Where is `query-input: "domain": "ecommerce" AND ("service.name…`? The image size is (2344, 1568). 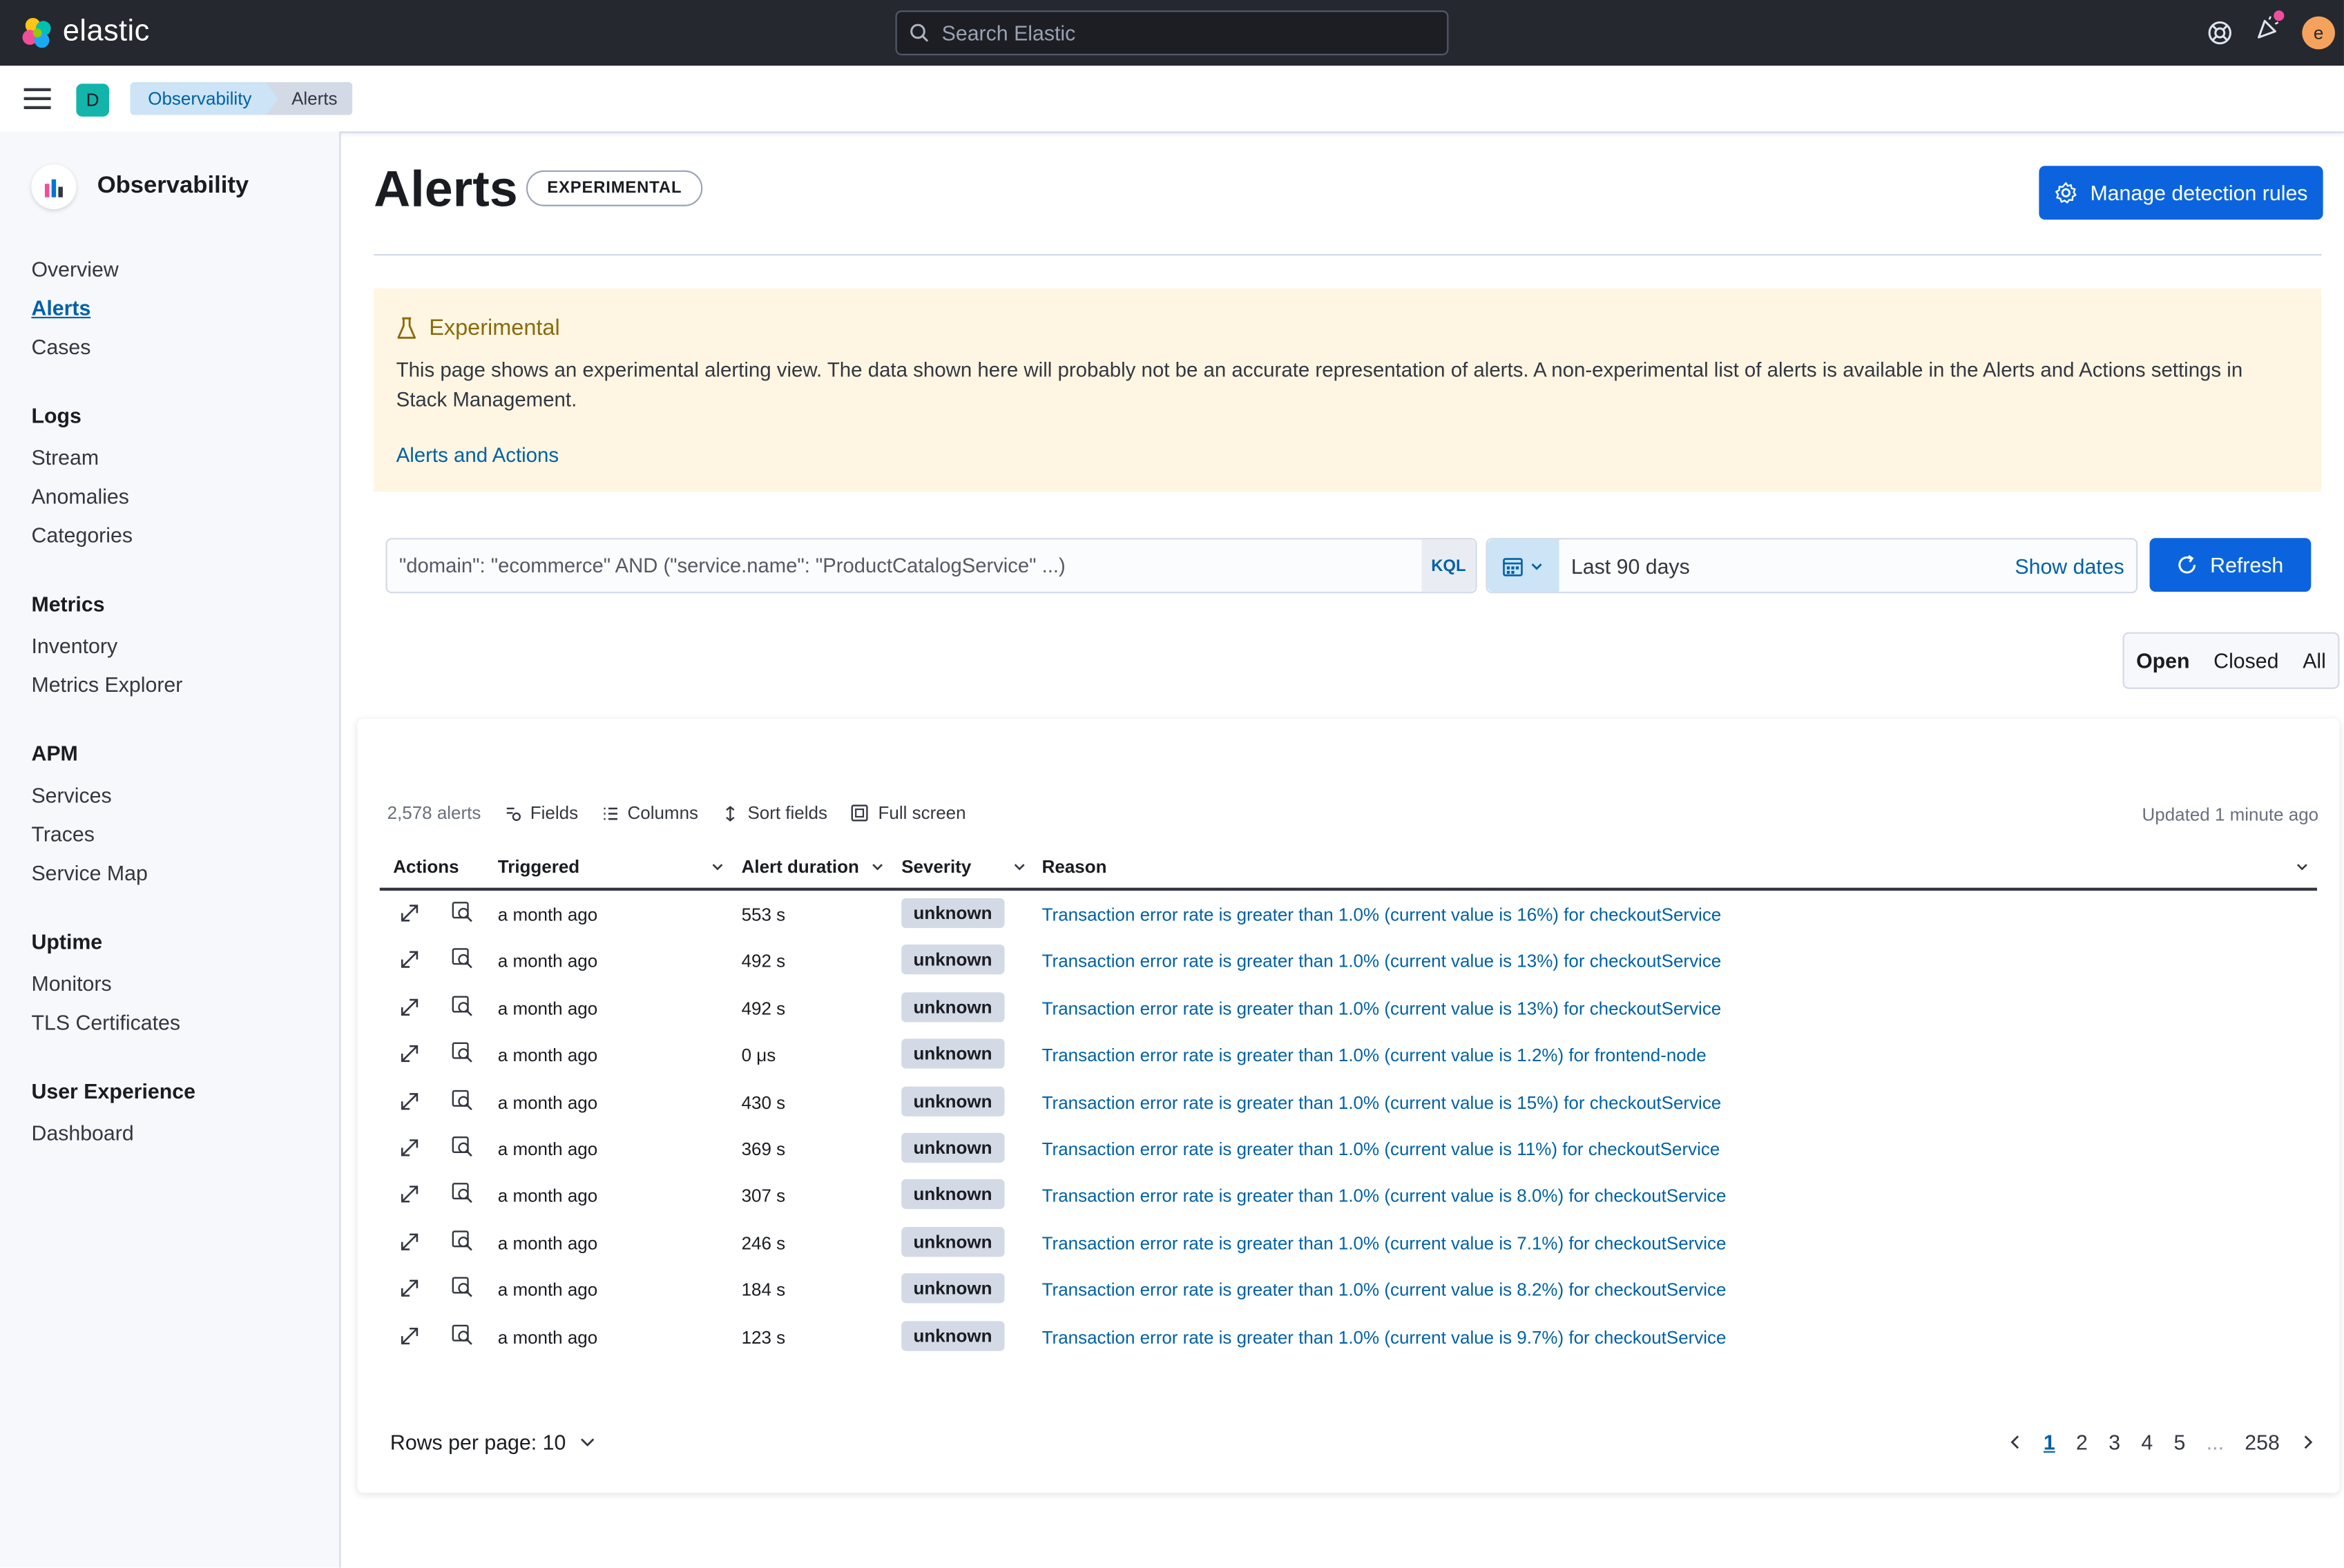 query-input: "domain": "ecommerce" AND ("service.name… is located at coordinates (911, 565).